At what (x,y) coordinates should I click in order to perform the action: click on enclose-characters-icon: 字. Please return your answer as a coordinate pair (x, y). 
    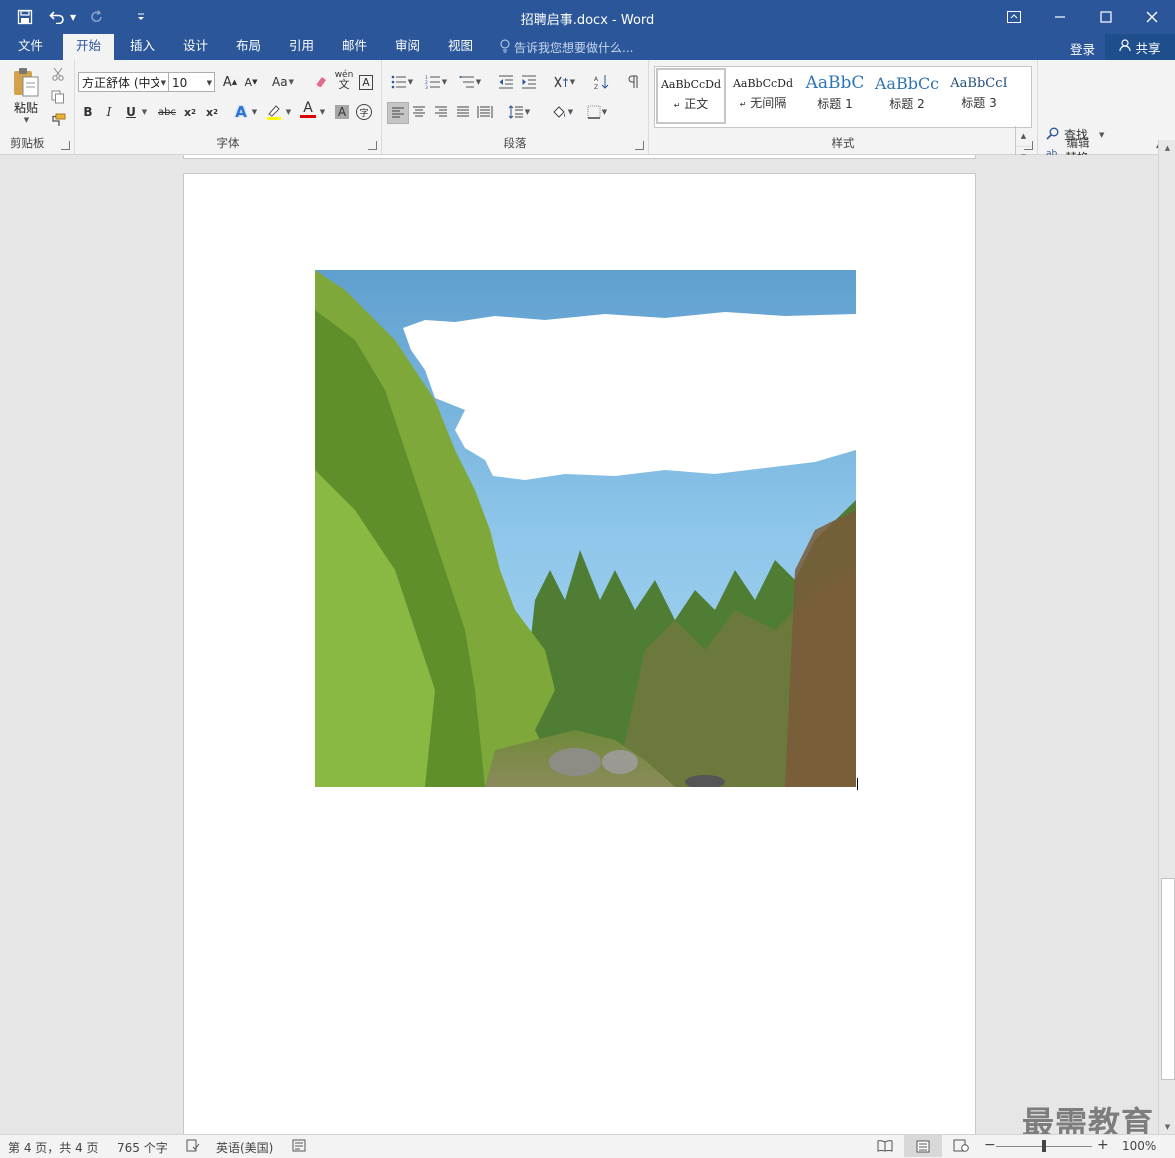
    Looking at the image, I should click on (364, 112).